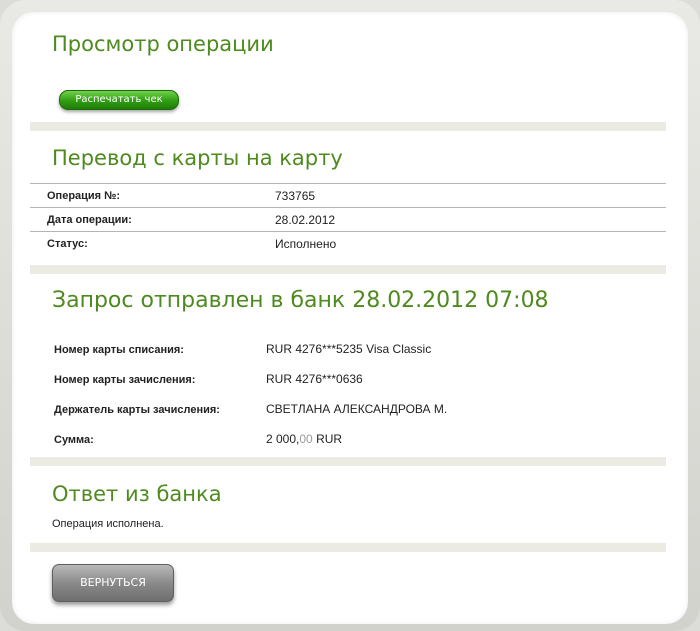 This screenshot has height=631, width=700. What do you see at coordinates (314, 379) in the screenshot?
I see `credit-card-value: RUR 4276***0636` at bounding box center [314, 379].